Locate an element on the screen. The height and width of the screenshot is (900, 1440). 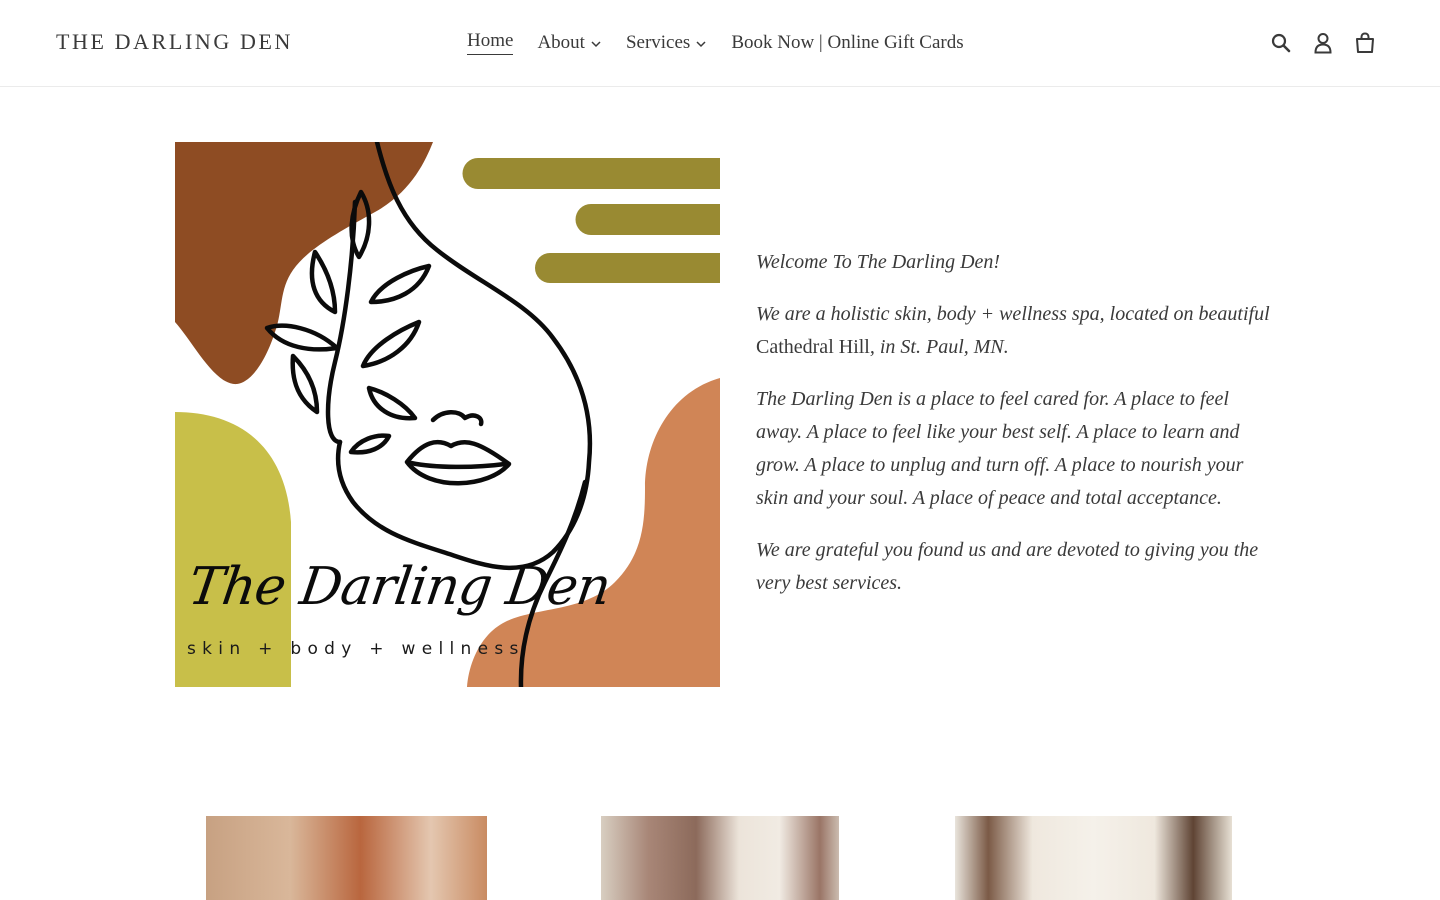
nav-services-label: Services is located at coordinates (658, 42).